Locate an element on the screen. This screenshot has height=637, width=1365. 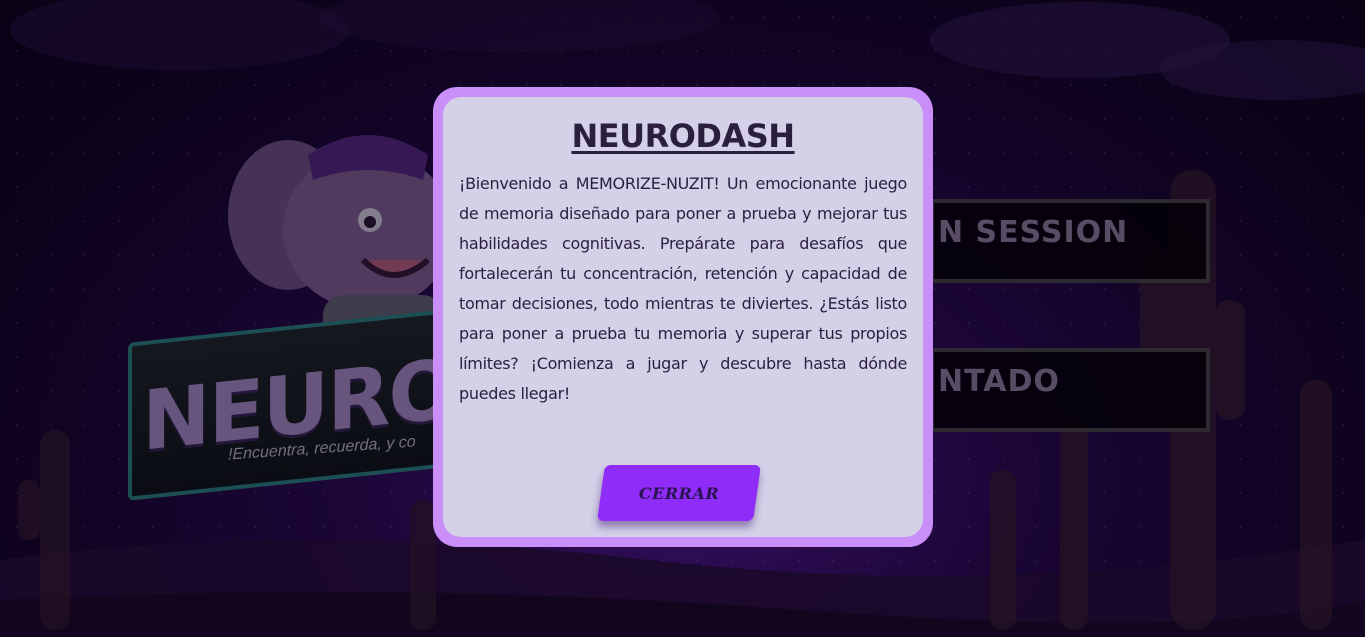
close-button: CERRAR is located at coordinates (679, 493).